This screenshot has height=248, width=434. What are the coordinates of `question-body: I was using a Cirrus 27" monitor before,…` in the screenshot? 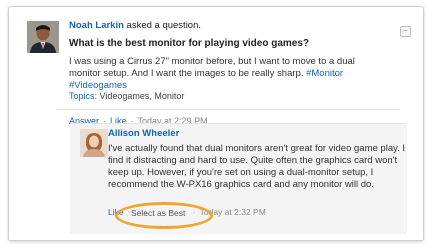 It's located at (224, 74).